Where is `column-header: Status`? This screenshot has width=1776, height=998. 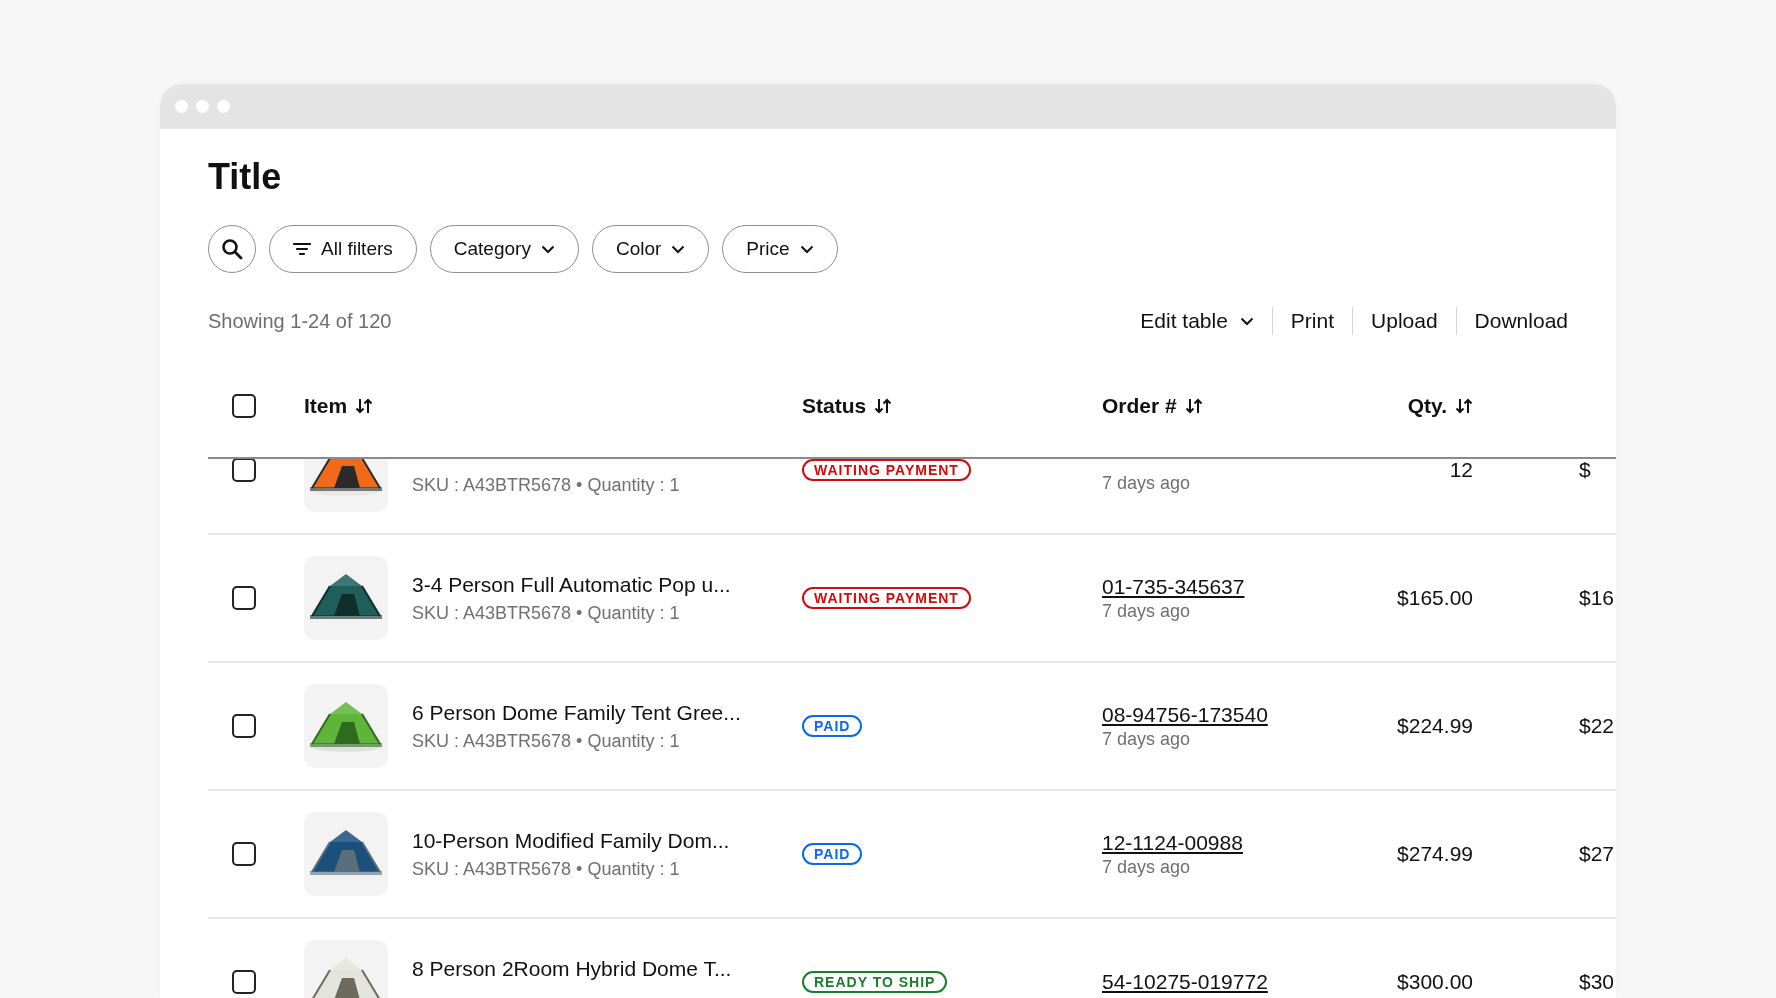 column-header: Status is located at coordinates (834, 406).